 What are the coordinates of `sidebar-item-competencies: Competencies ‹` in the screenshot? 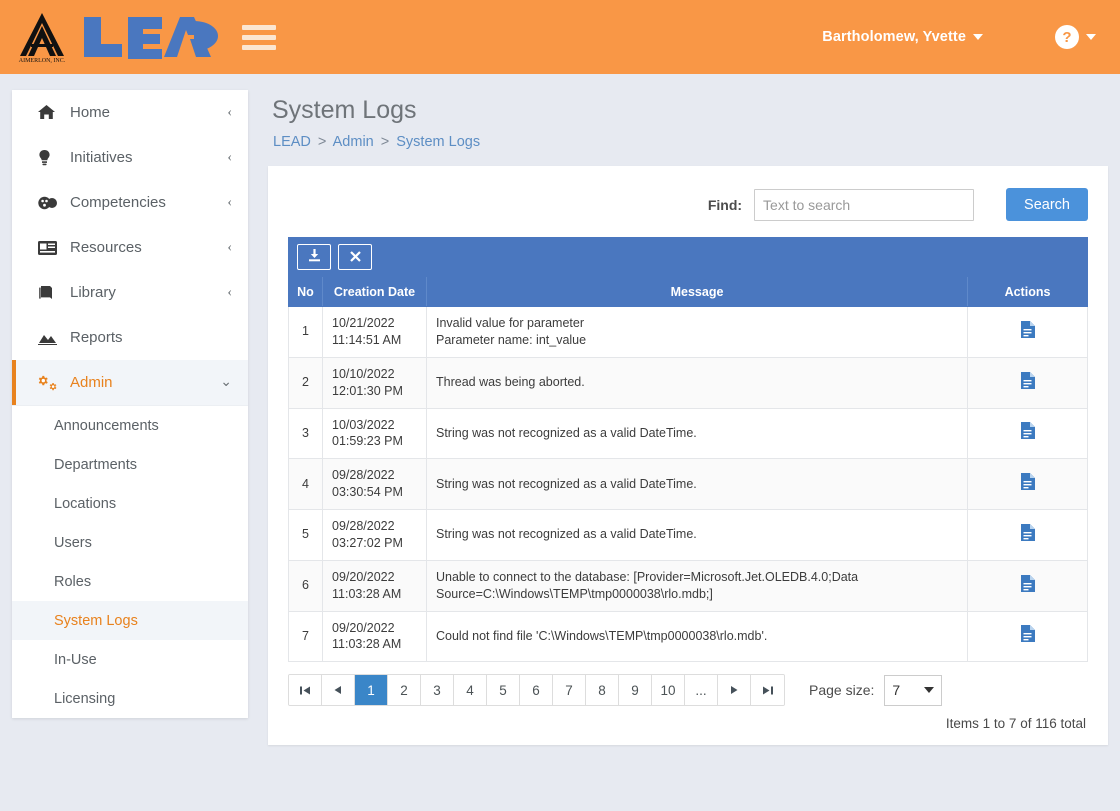 It's located at (130, 202).